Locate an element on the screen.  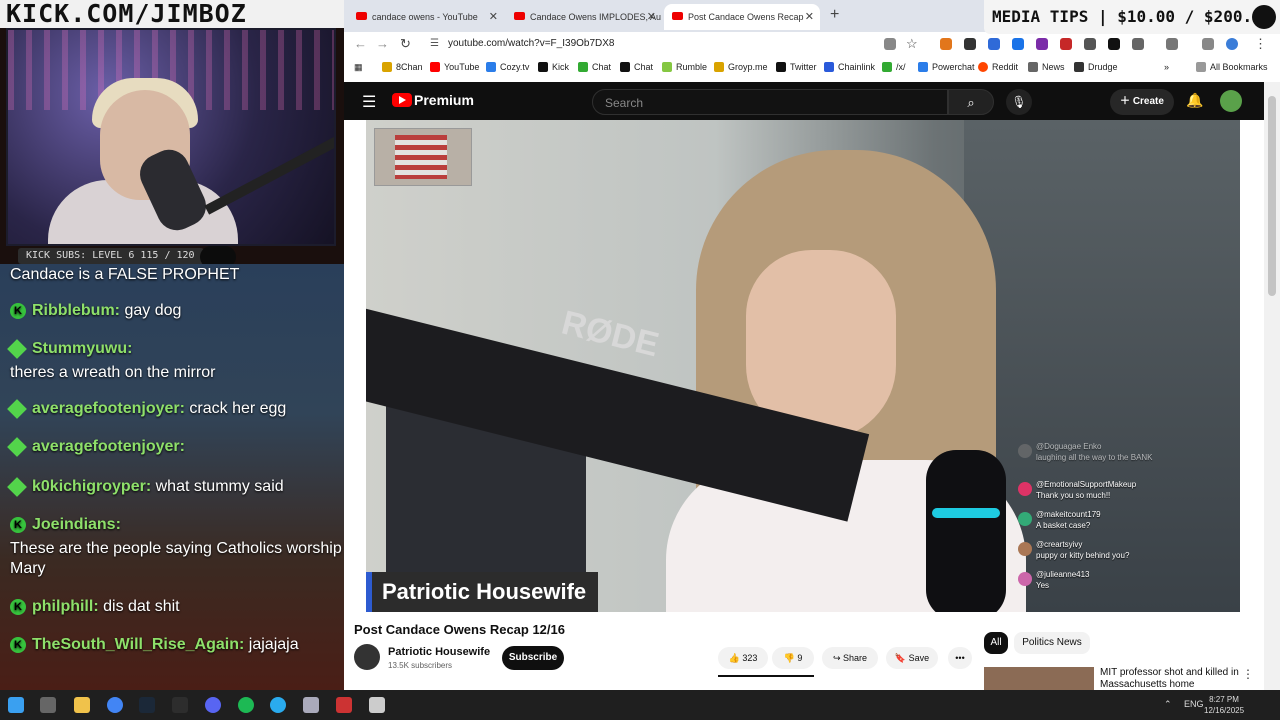
chat-text: what stummy said is located at coordinates (219, 486).